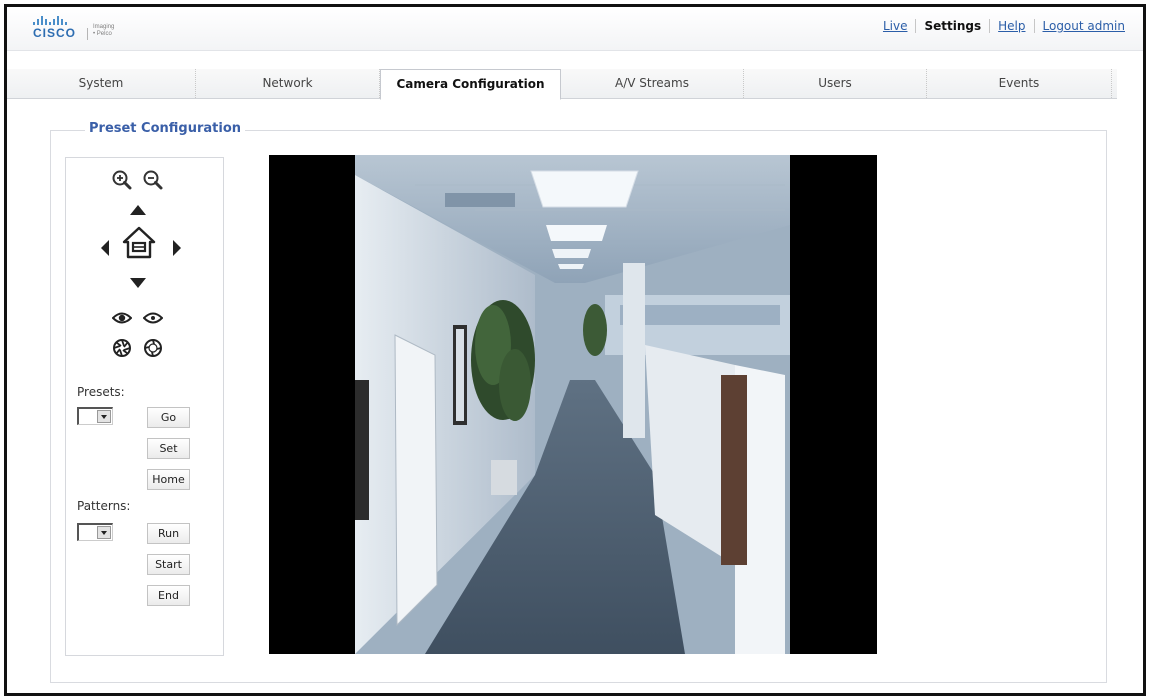 The height and width of the screenshot is (700, 1150). What do you see at coordinates (952, 26) in the screenshot?
I see `settings-link: Settings` at bounding box center [952, 26].